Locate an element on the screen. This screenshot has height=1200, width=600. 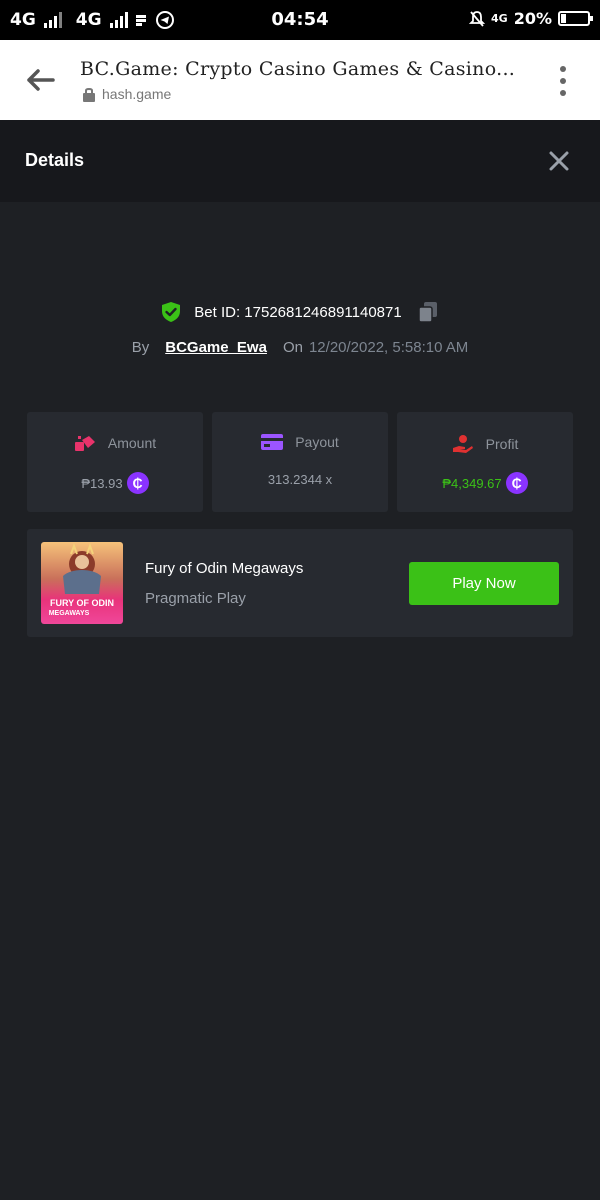
more-options-button is located at coordinates (563, 81).